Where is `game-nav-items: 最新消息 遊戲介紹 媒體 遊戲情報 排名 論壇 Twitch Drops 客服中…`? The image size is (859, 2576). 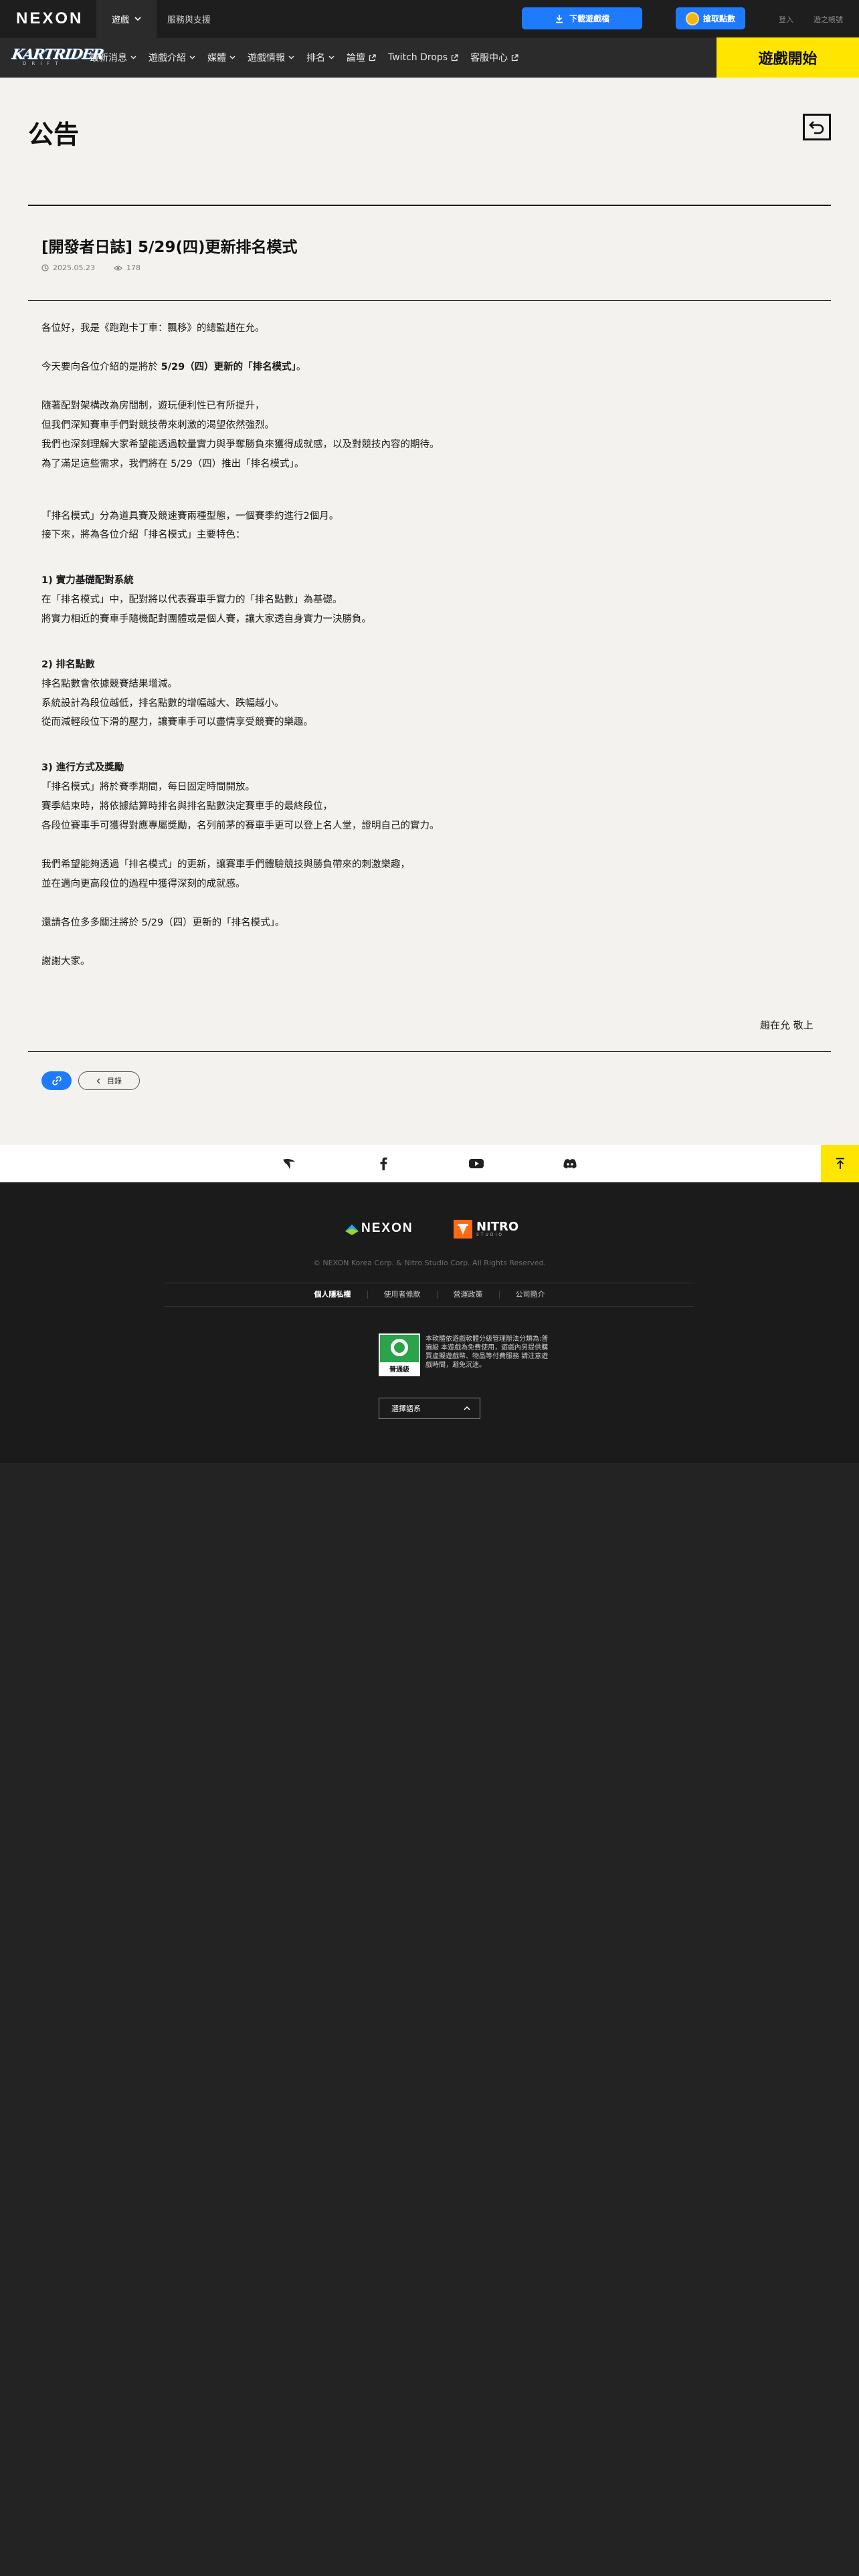 game-nav-items: 最新消息 遊戲介紹 媒體 遊戲情報 排名 論壇 Twitch Drops 客服中… is located at coordinates (304, 57).